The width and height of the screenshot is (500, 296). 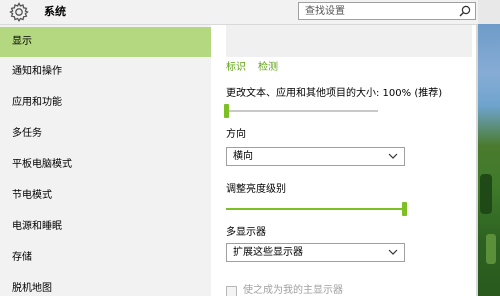 What do you see at coordinates (293, 290) in the screenshot?
I see `main-display-checkbox-label: 使之成为我的主显示器` at bounding box center [293, 290].